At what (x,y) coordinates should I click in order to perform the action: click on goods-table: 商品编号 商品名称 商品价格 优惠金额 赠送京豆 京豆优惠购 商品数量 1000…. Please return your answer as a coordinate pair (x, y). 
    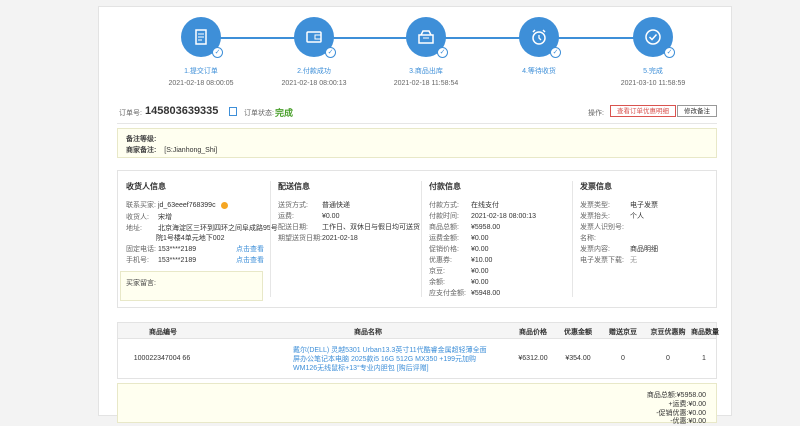
    Looking at the image, I should click on (418, 350).